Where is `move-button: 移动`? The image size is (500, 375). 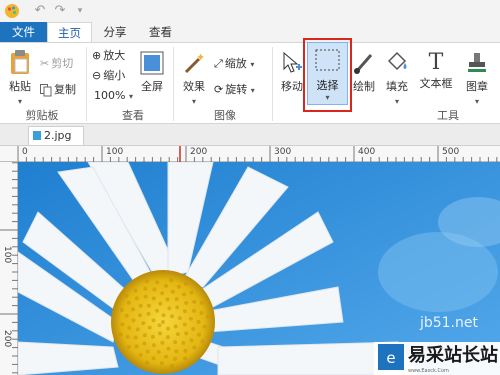 move-button: 移动 is located at coordinates (292, 72).